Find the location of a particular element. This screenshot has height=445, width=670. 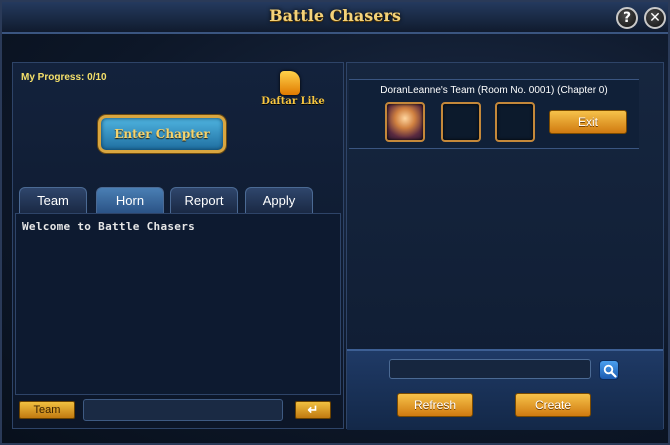

title-bar: Battle Chasers ? ✕ is located at coordinates (335, 18).